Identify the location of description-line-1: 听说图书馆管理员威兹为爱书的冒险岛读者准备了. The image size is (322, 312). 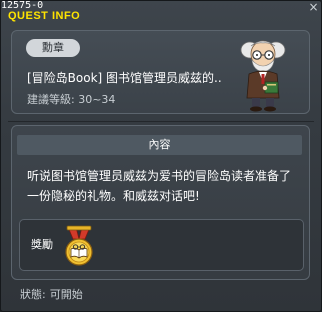
(159, 176).